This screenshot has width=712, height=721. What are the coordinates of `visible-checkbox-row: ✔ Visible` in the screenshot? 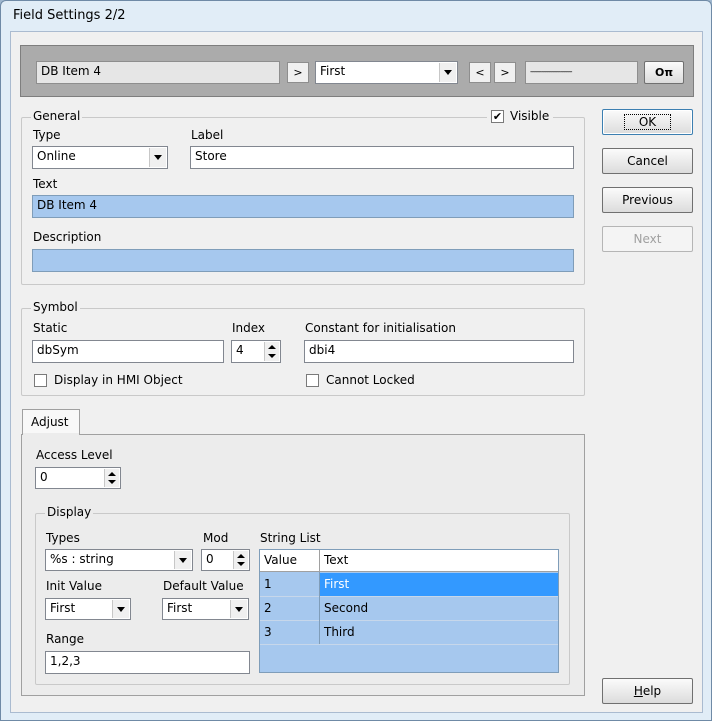 It's located at (520, 116).